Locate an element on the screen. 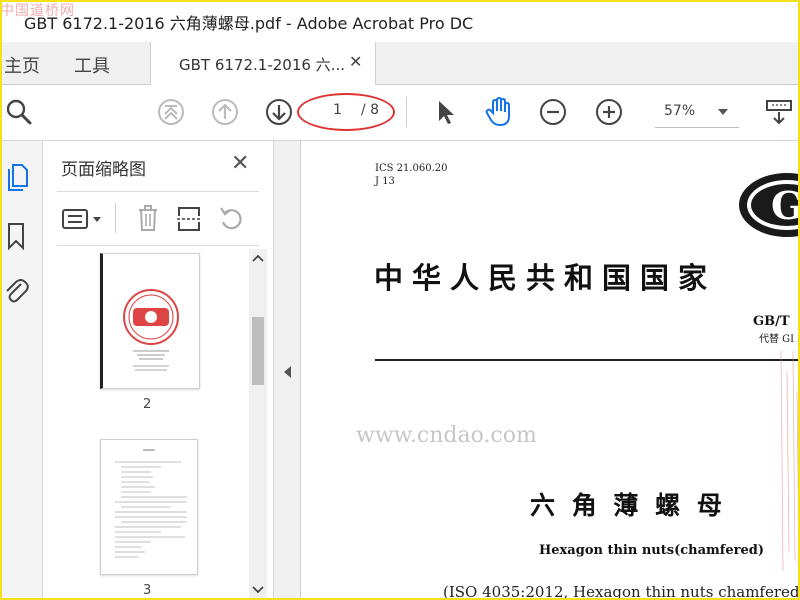 The width and height of the screenshot is (800, 600). toolbar: 1 / 8 57% is located at coordinates (400, 113).